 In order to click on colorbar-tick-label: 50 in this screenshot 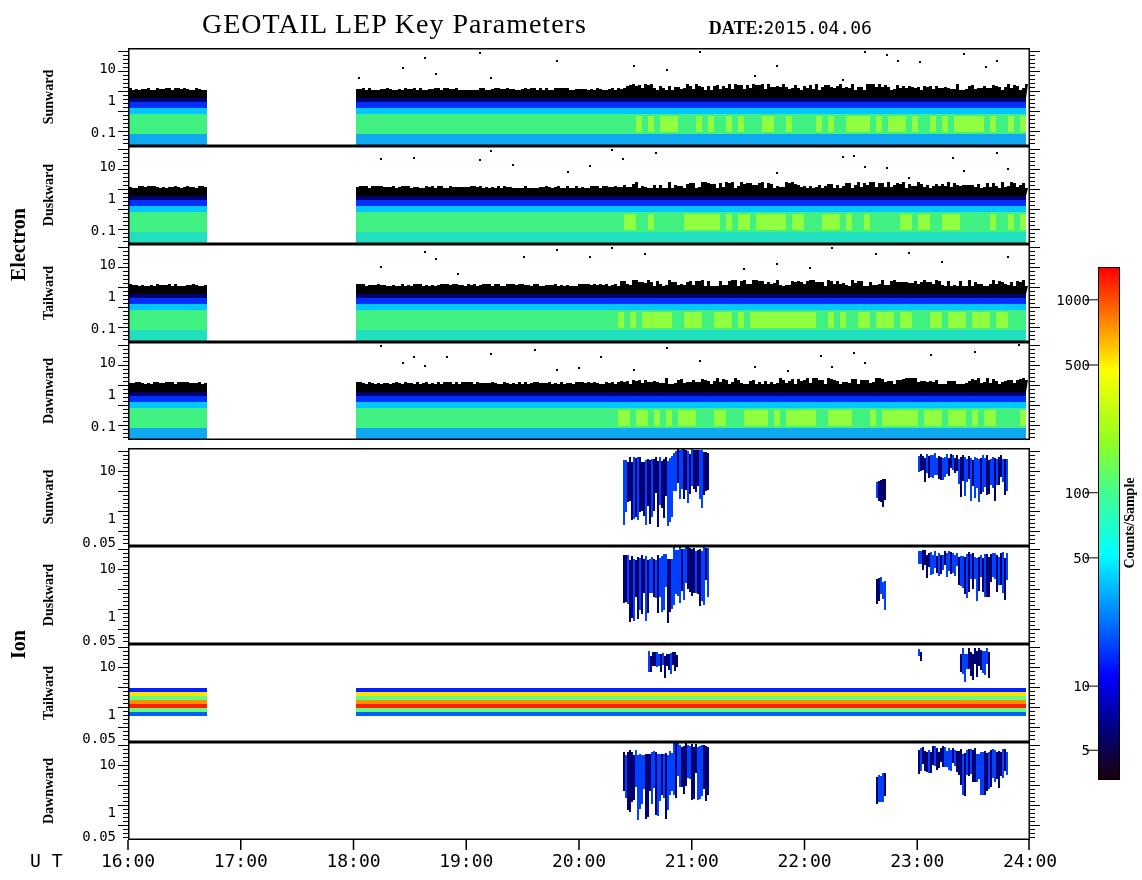, I will do `click(1081, 557)`.